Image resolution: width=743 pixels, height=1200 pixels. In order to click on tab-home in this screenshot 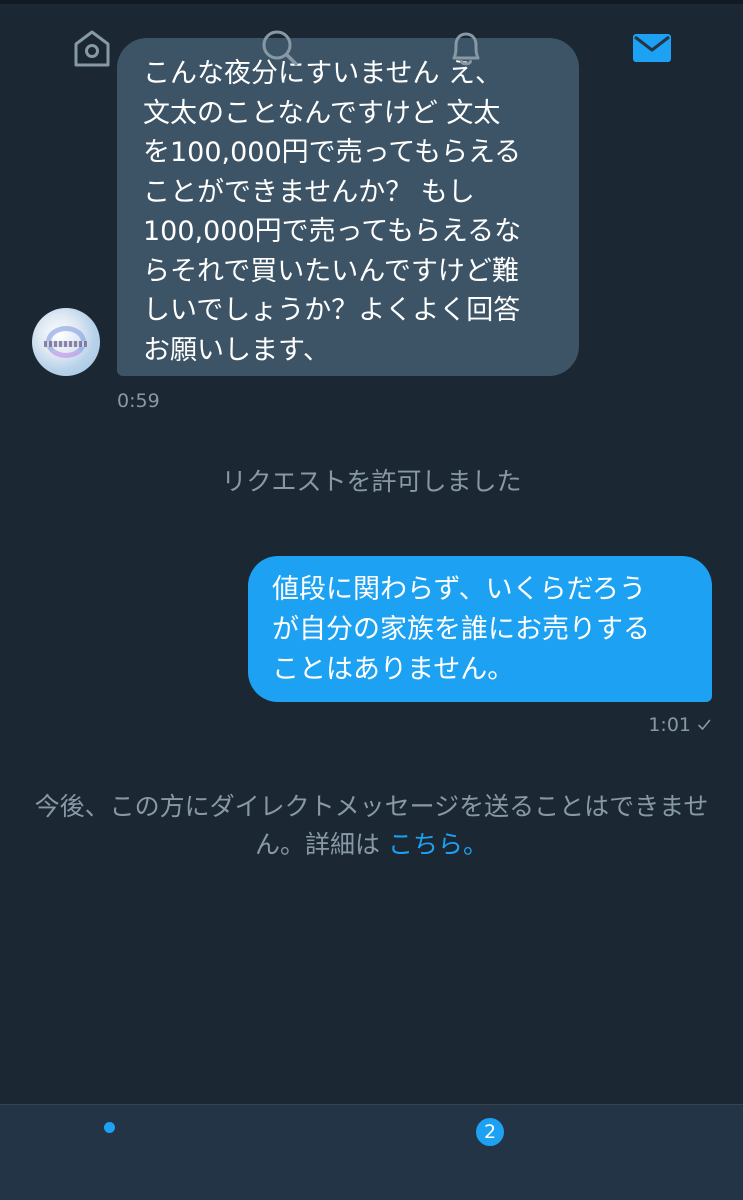, I will do `click(92, 48)`.